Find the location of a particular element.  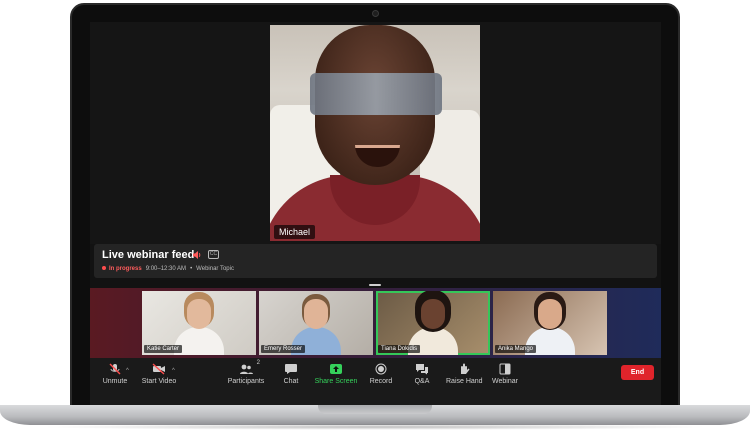

participants-count: 2 is located at coordinates (258, 363).